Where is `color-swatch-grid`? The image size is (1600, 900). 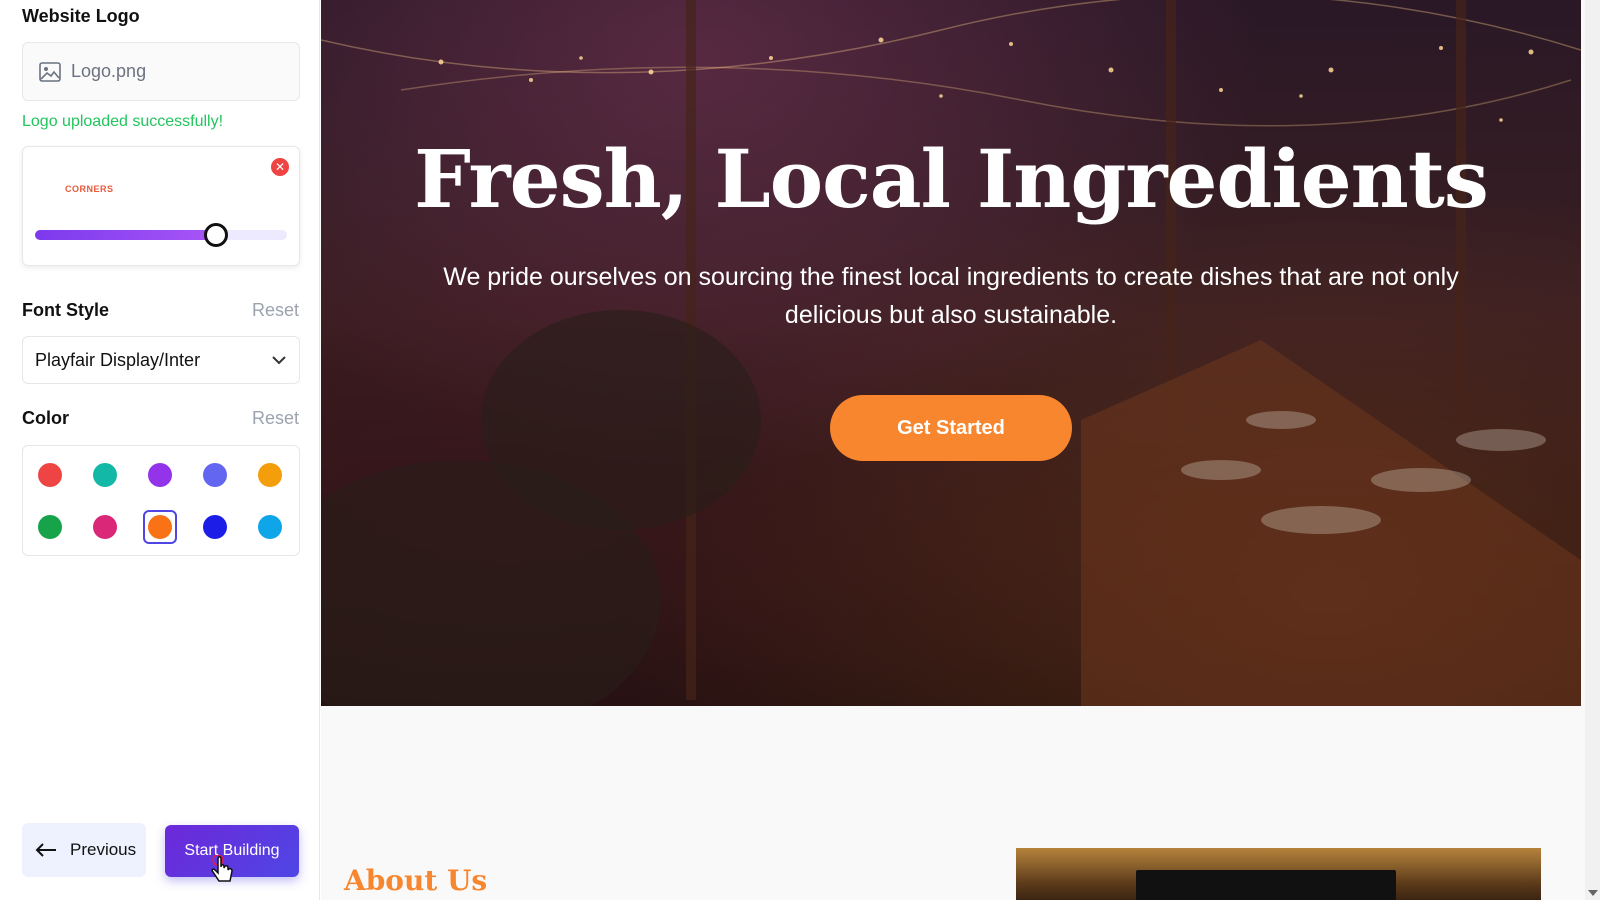 color-swatch-grid is located at coordinates (161, 500).